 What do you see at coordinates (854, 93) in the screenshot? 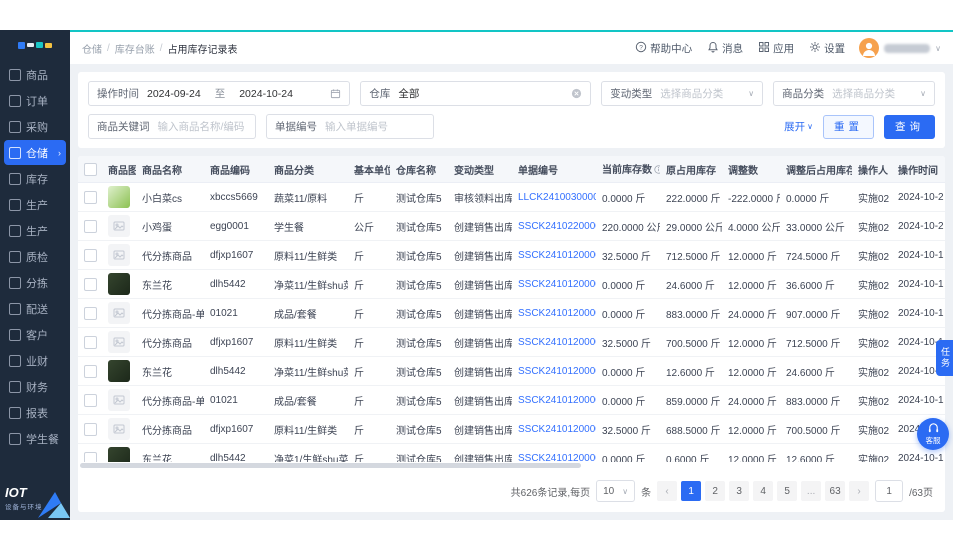
I see `category-select: 商品分类 选择商品分类 ∨` at bounding box center [854, 93].